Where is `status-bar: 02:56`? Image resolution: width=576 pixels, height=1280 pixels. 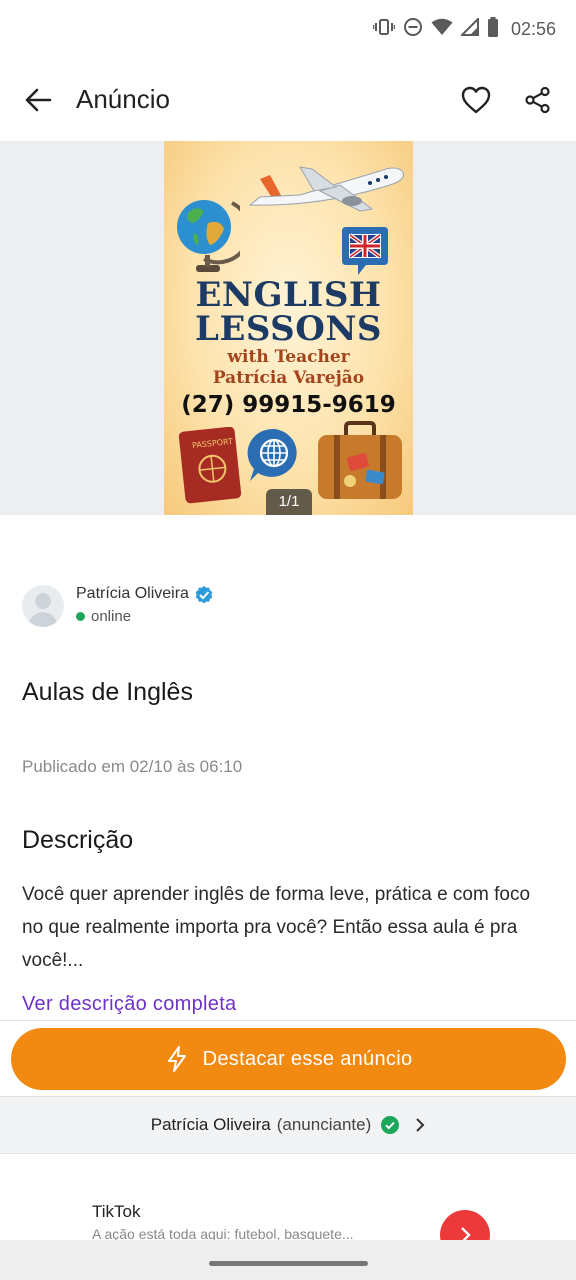
status-bar: 02:56 is located at coordinates (288, 29).